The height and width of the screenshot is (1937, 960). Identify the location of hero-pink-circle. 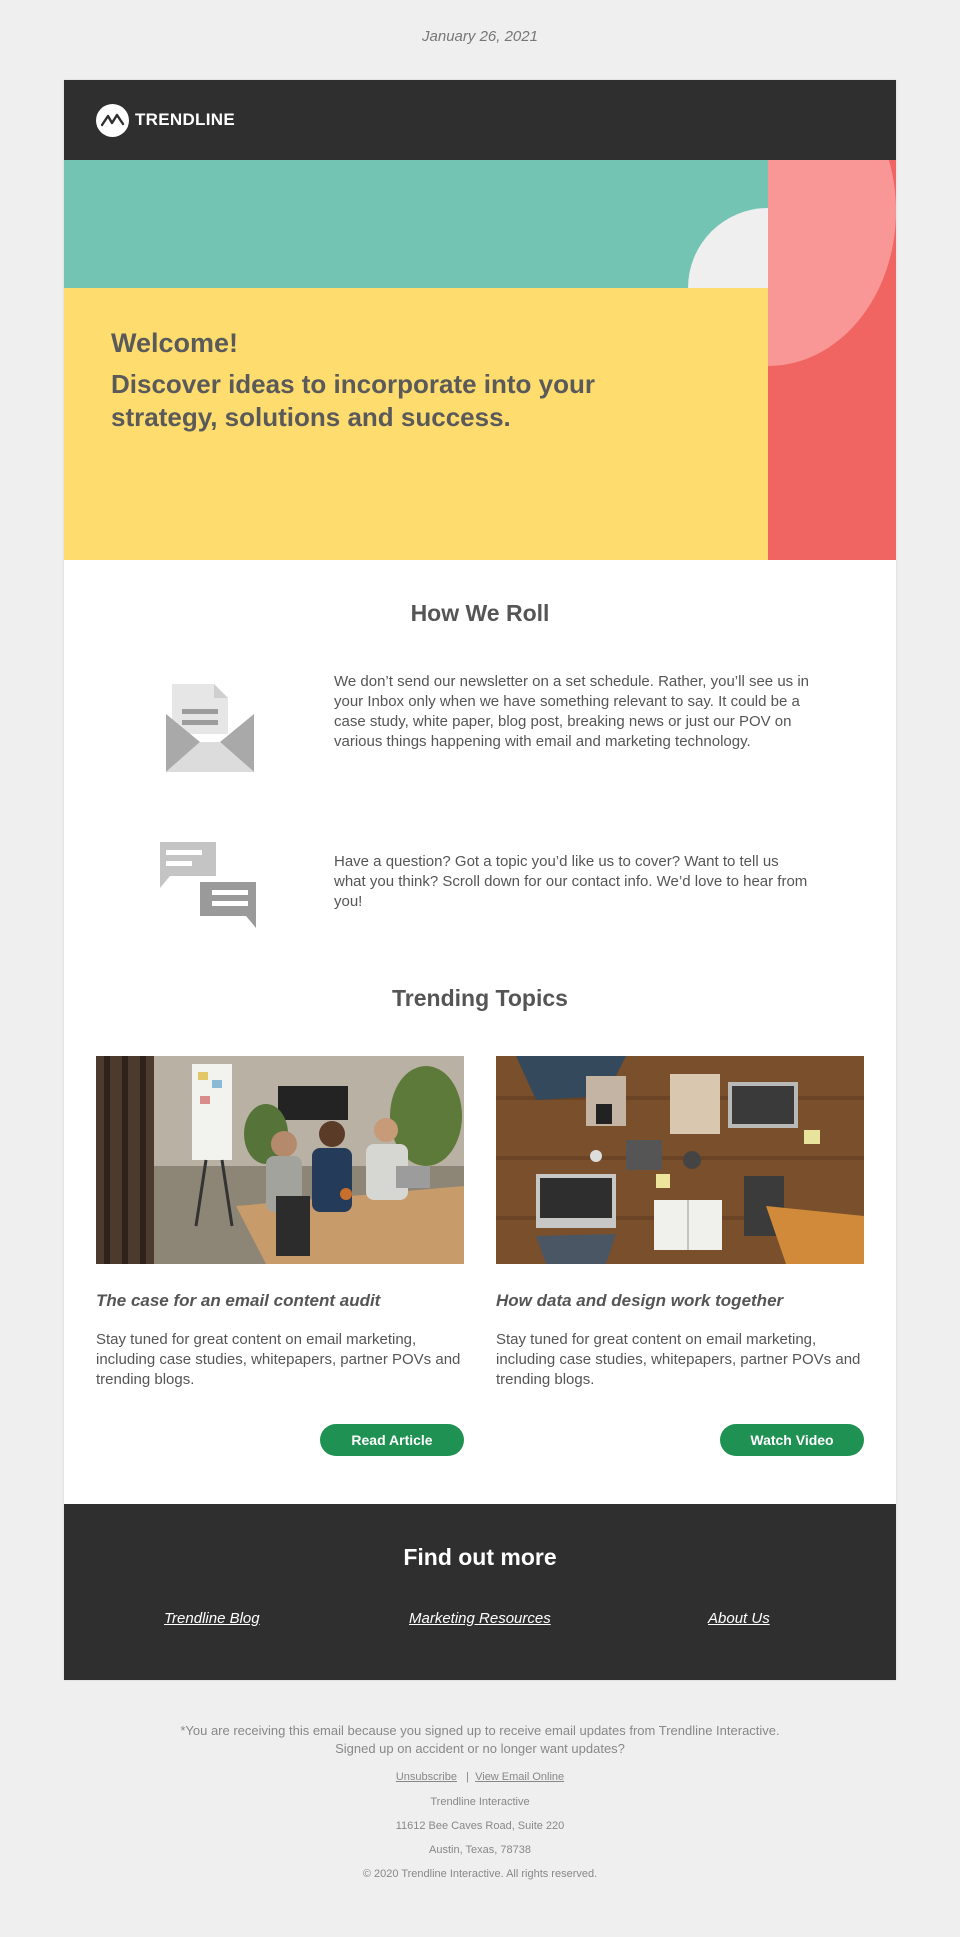
(832, 263).